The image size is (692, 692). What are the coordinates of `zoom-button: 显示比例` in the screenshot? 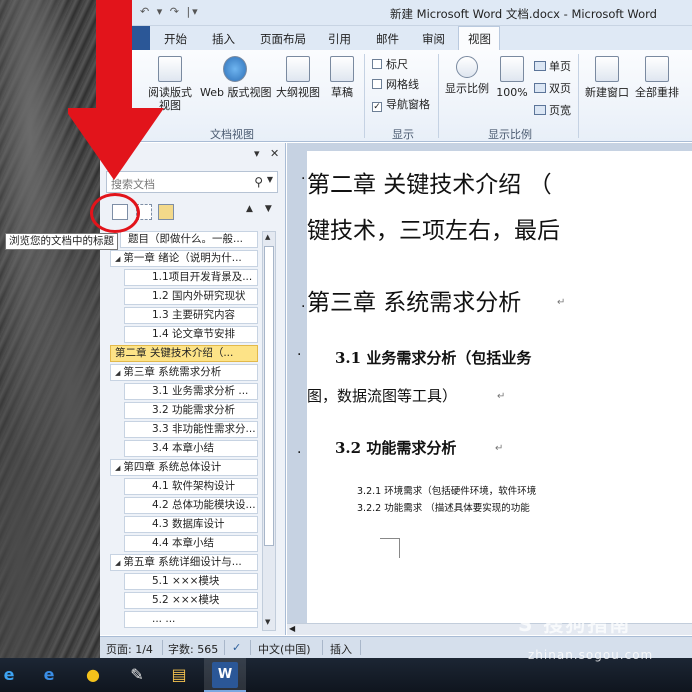 It's located at (467, 75).